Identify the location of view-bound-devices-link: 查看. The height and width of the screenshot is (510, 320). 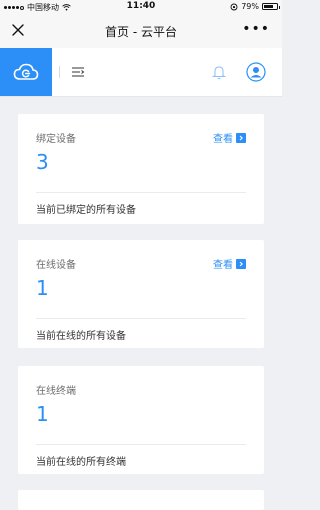
(229, 137).